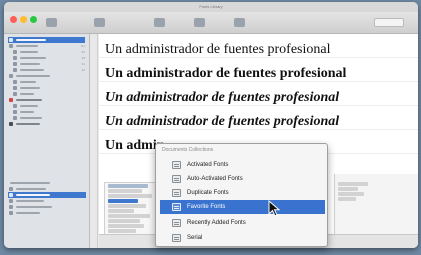  I want to click on menu-item-auto-activated-fonts: Auto-Activated Fonts, so click(242, 179).